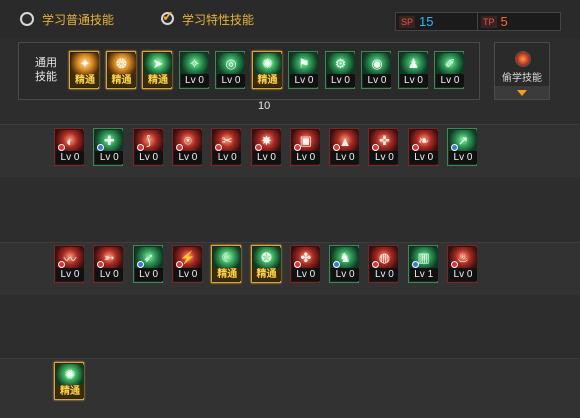  I want to click on skill-glyph-icon: ✧, so click(194, 63).